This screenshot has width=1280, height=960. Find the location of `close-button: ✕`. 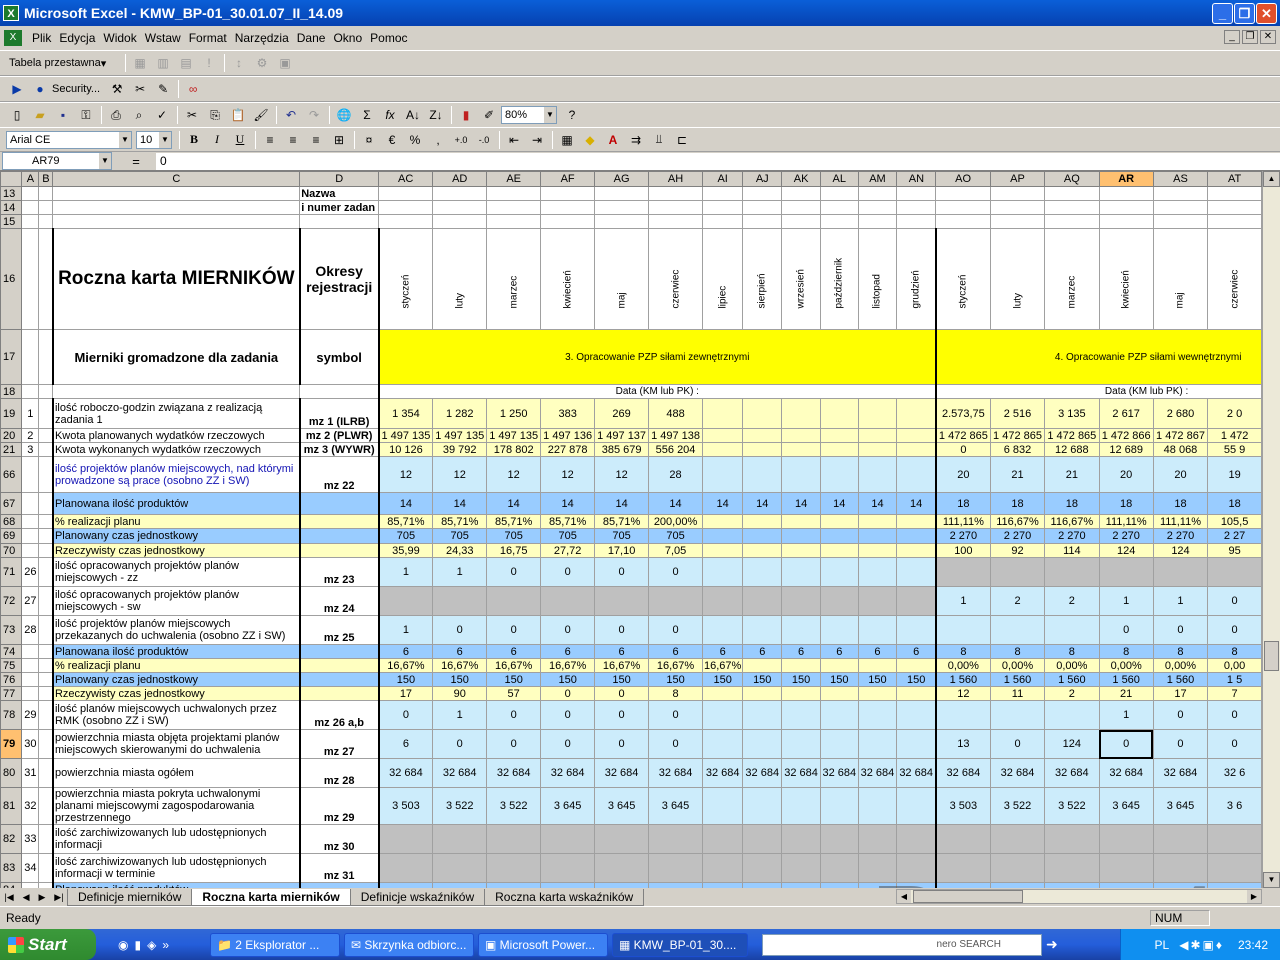

close-button: ✕ is located at coordinates (1266, 13).